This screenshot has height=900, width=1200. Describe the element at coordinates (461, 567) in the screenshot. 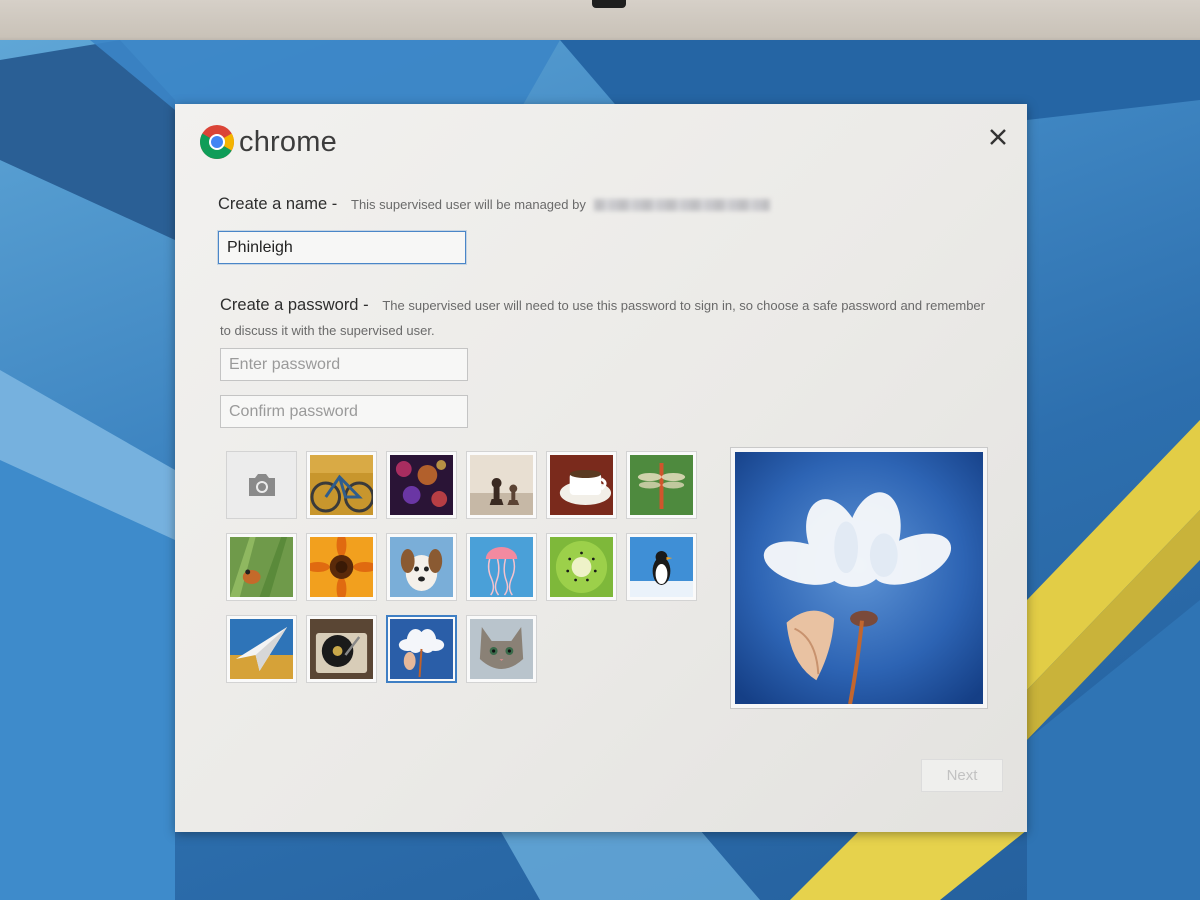

I see `avatar-picker` at that location.